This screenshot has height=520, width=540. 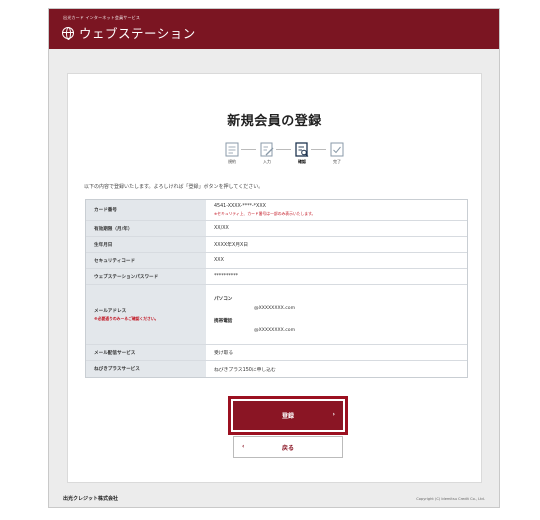 What do you see at coordinates (68, 33) in the screenshot?
I see `globe-icon` at bounding box center [68, 33].